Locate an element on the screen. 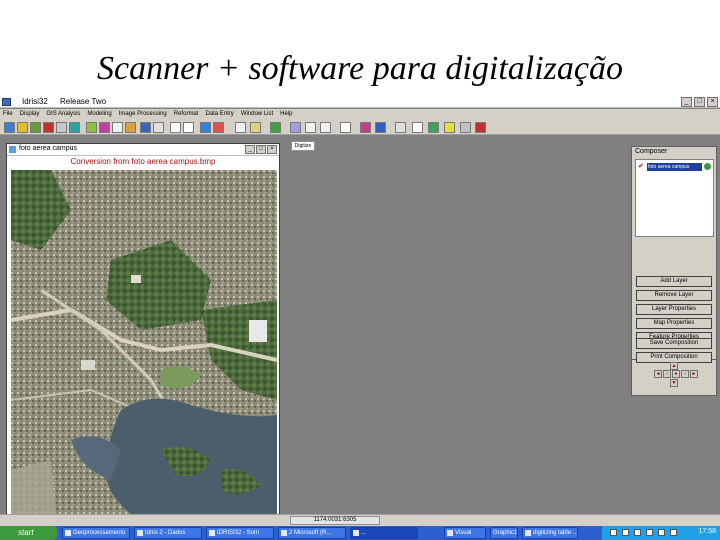 This screenshot has height=540, width=720. add-layer-button: Add Layer is located at coordinates (674, 281).